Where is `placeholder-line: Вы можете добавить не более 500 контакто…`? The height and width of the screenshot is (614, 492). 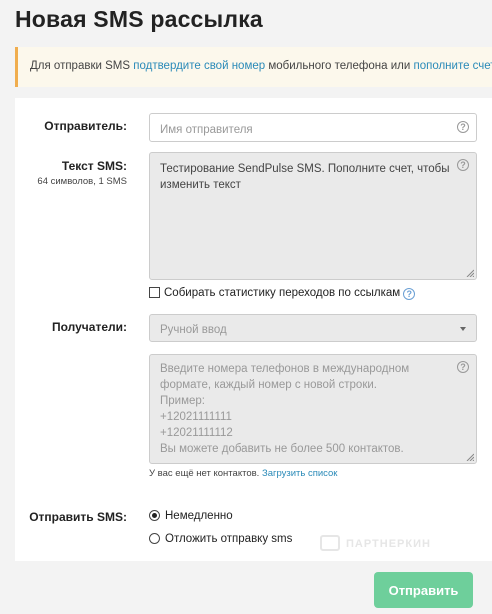
placeholder-line: Вы можете добавить не более 500 контакто… is located at coordinates (282, 449).